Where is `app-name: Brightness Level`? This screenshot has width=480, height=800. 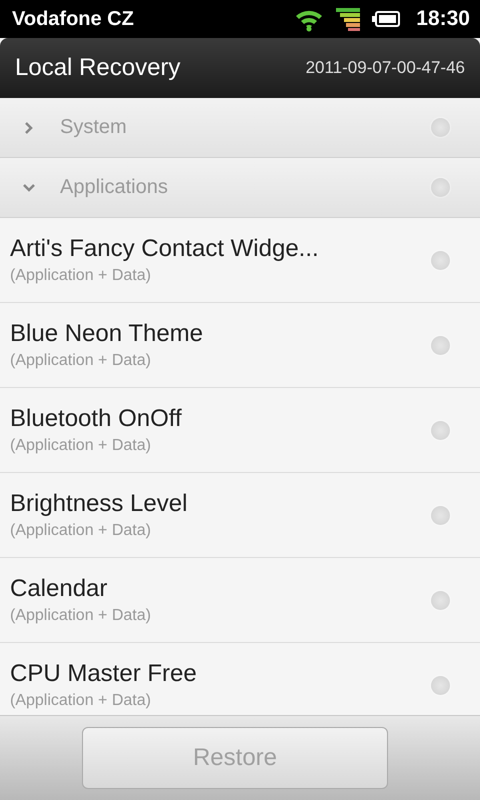 app-name: Brightness Level is located at coordinates (99, 504).